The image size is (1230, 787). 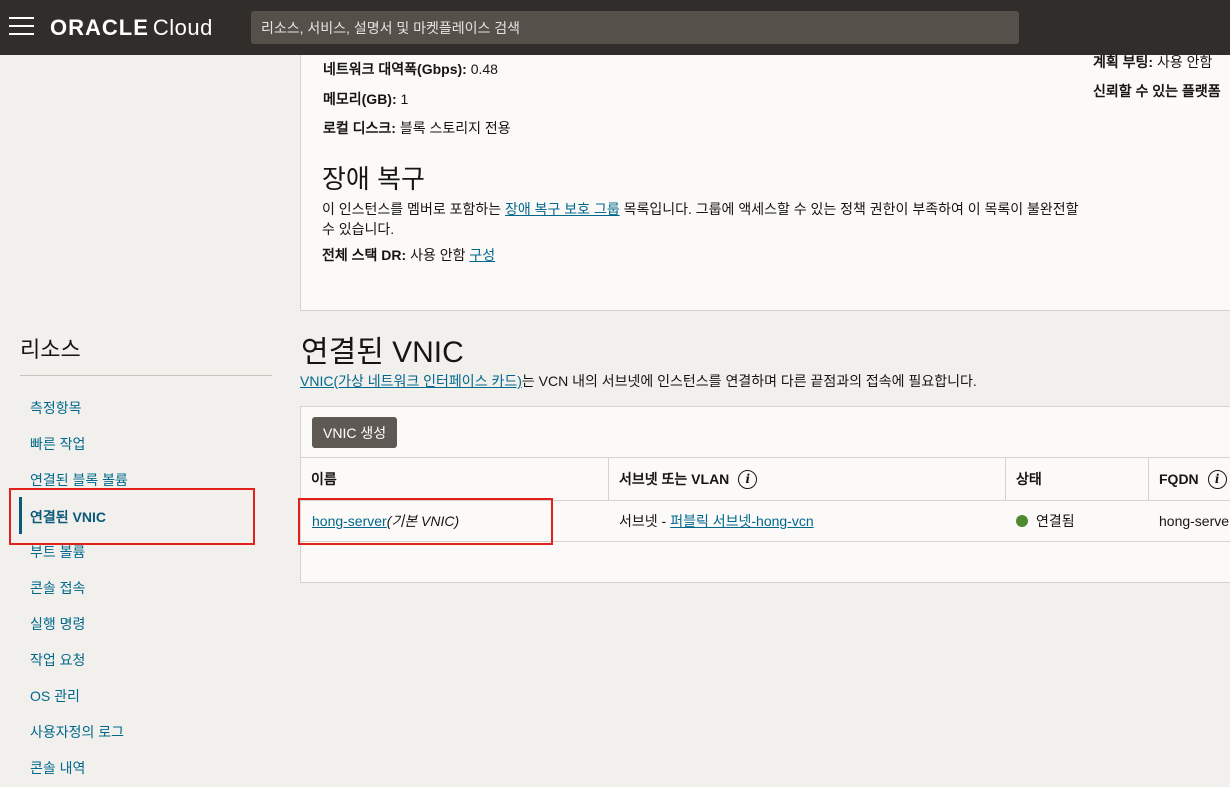 What do you see at coordinates (57, 552) in the screenshot?
I see `sidebar-item-boot-volume: 부트 볼륨` at bounding box center [57, 552].